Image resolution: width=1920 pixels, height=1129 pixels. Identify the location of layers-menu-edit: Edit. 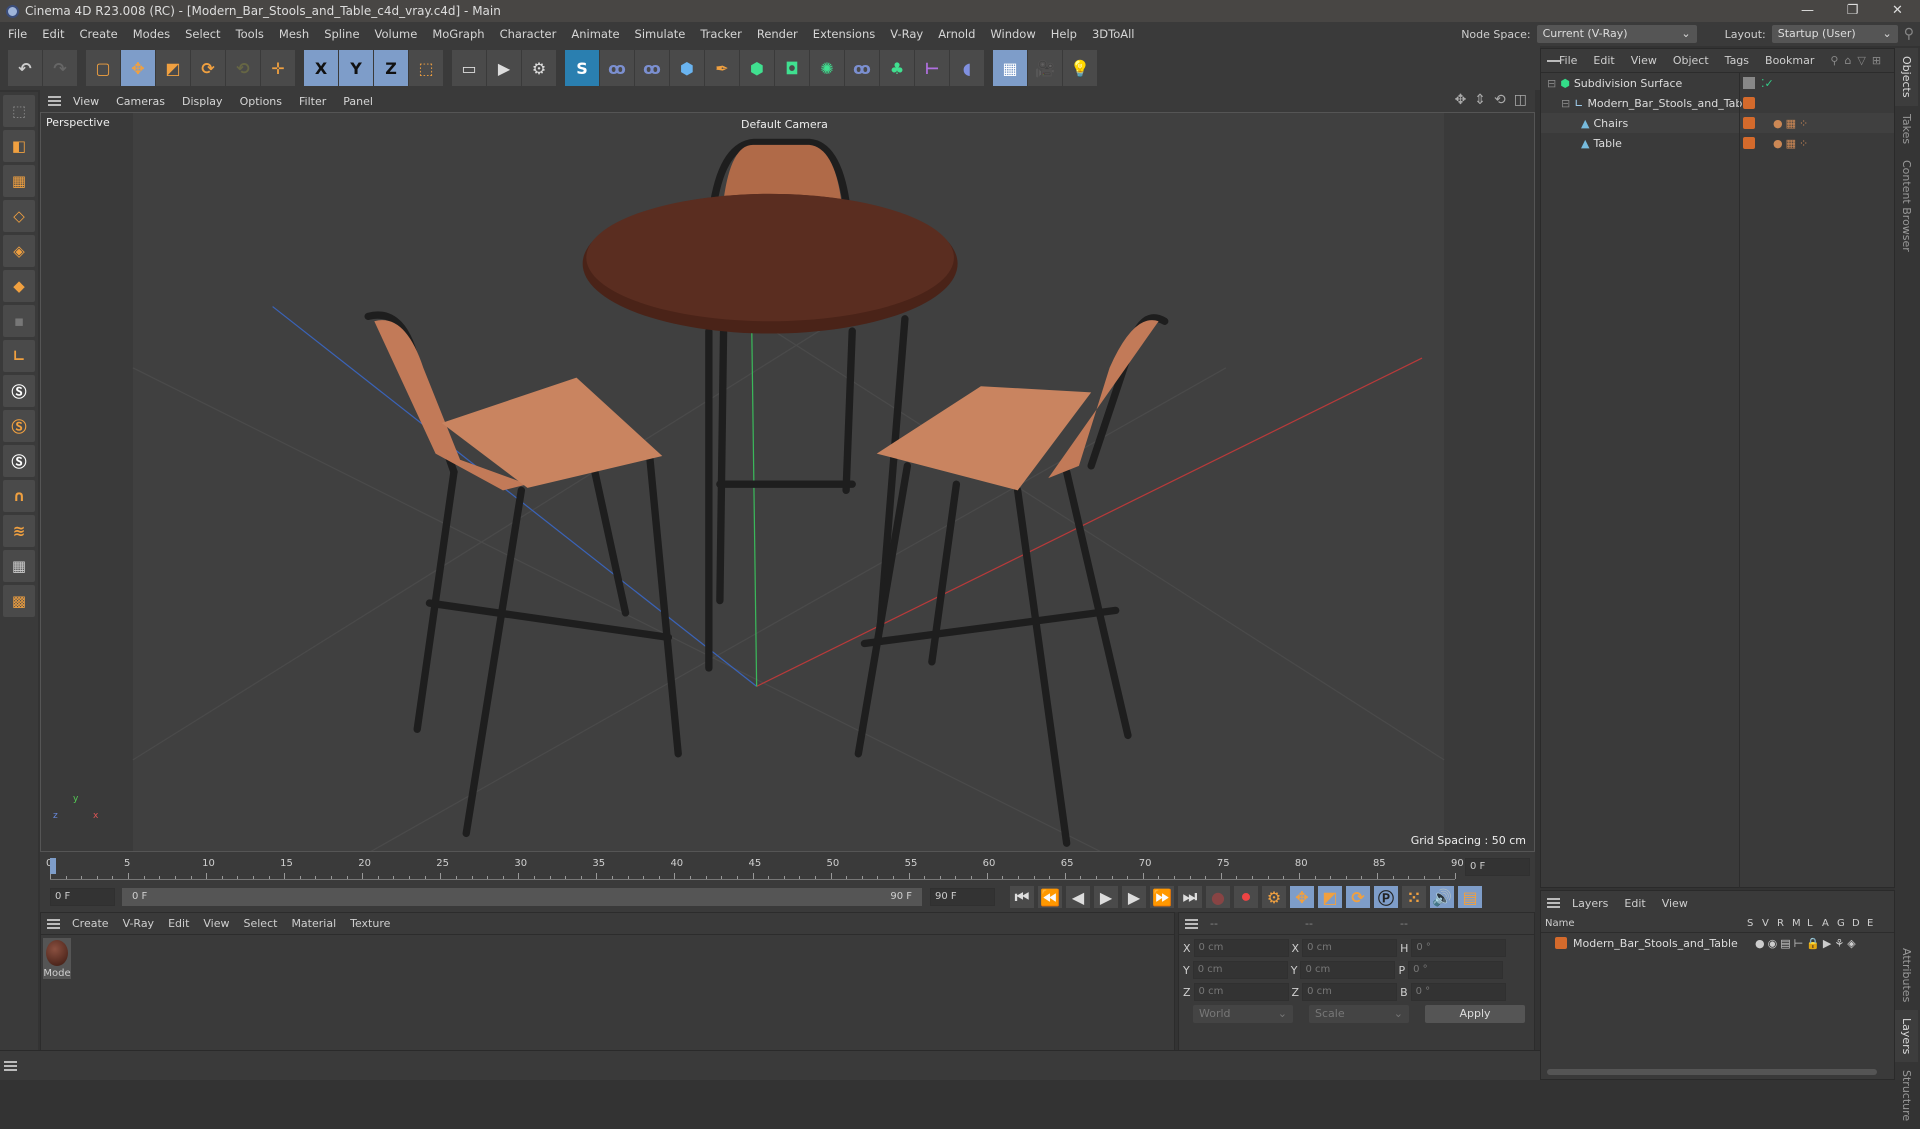
(1634, 903).